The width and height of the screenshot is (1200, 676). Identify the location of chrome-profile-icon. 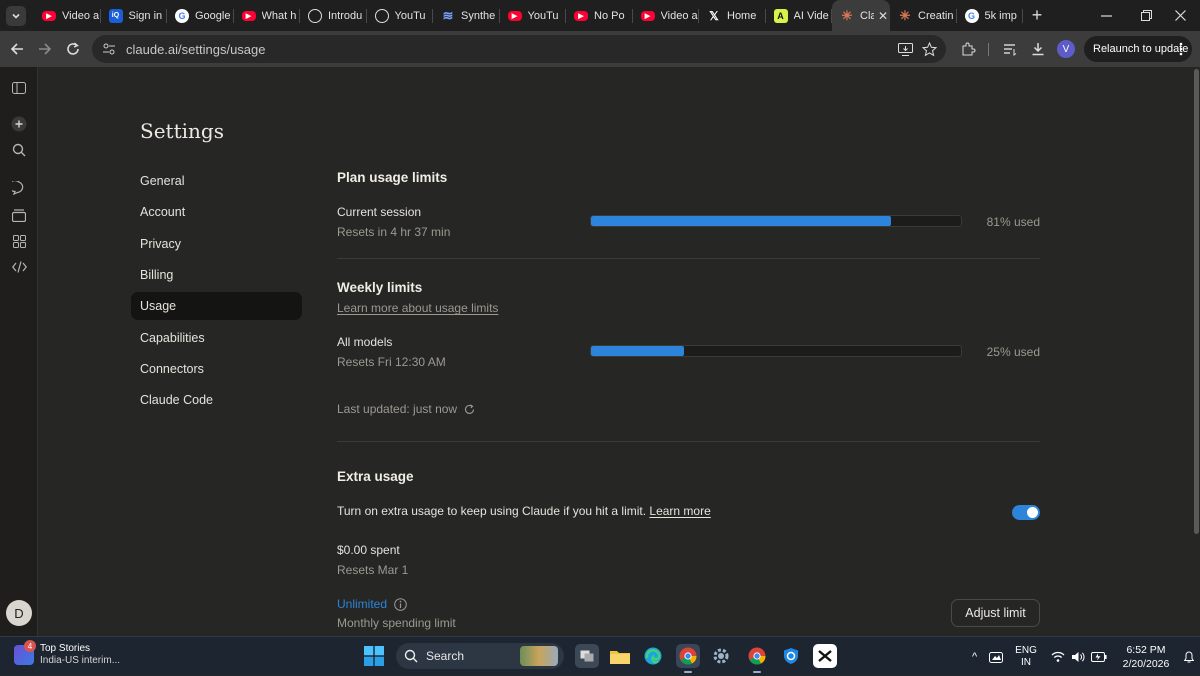
(757, 658).